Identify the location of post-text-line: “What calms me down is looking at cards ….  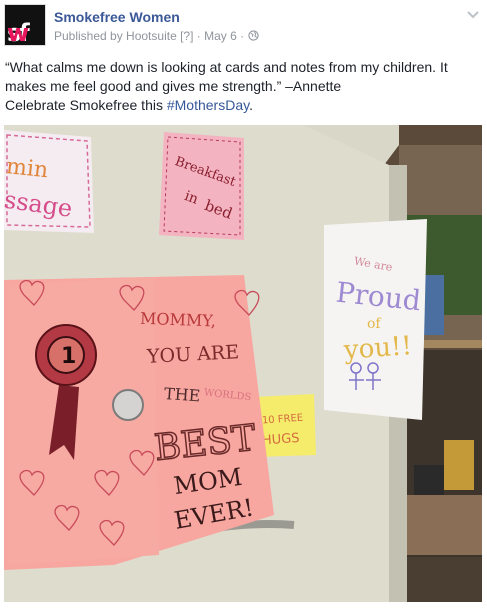
(226, 67).